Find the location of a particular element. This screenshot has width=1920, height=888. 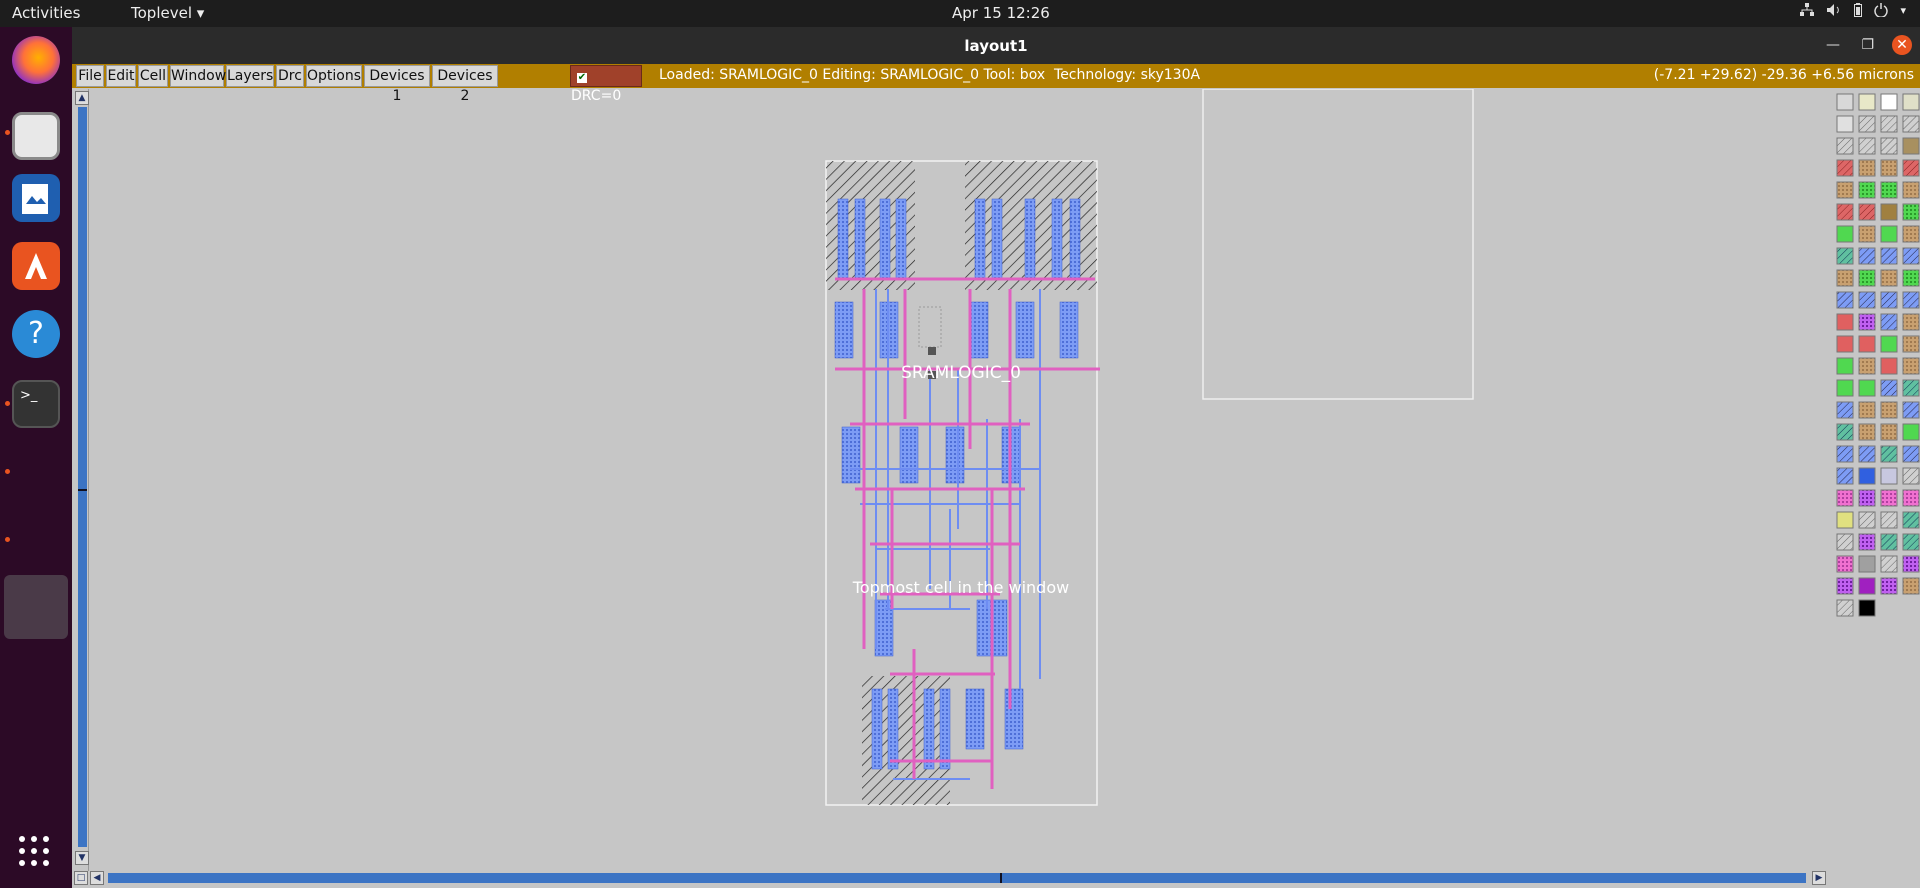

contact-marker is located at coordinates (932, 351).